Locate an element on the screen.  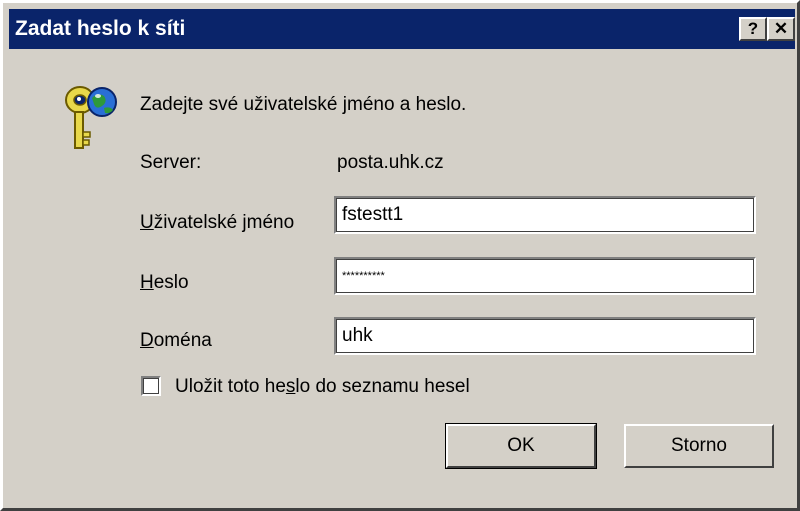
username-label-text: živatelské jméno is located at coordinates (224, 222).